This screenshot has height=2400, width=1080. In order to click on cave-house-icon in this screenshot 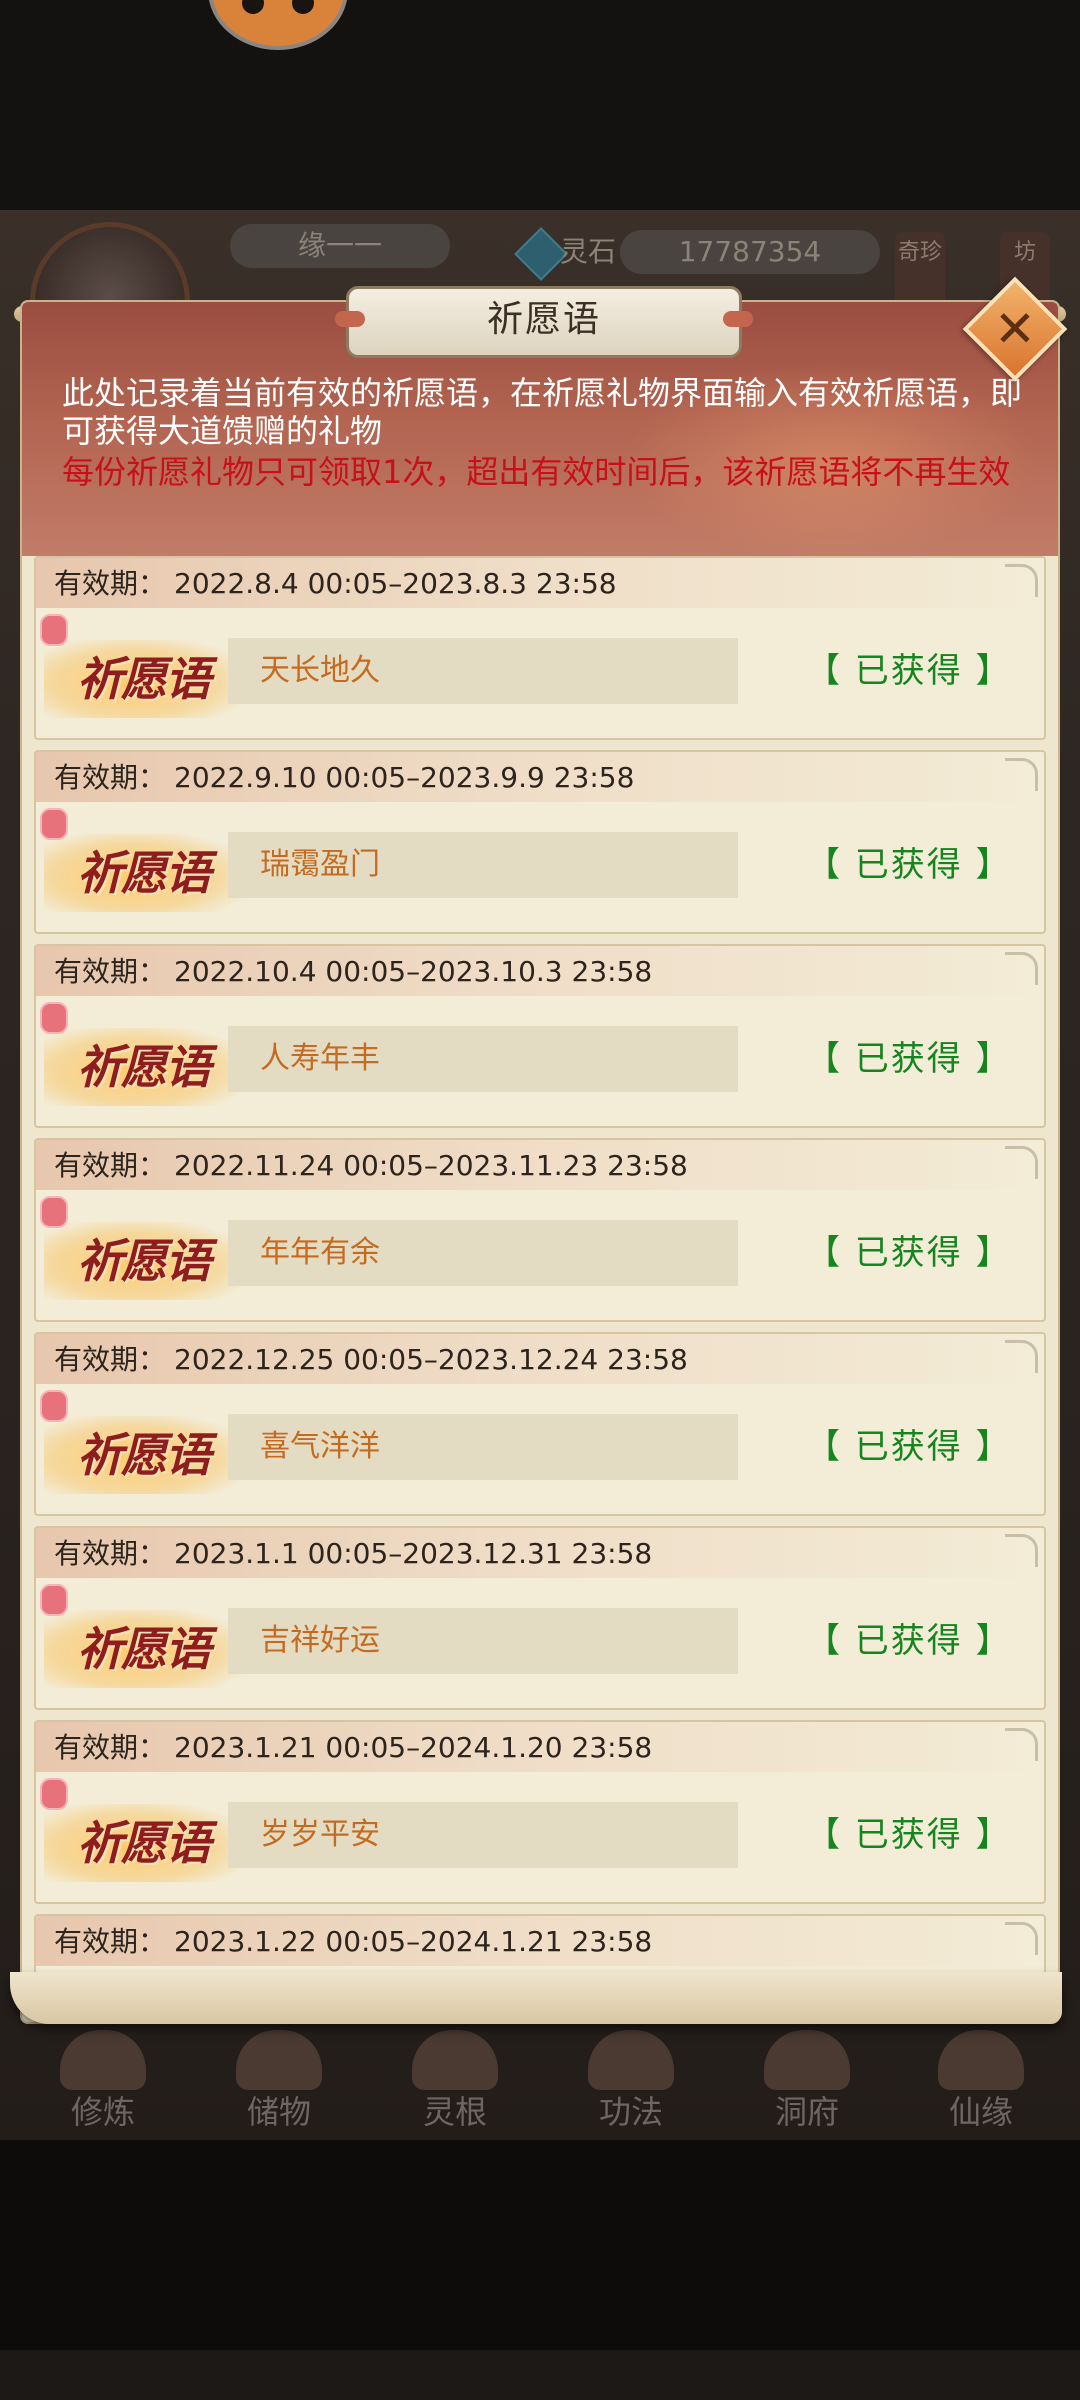, I will do `click(807, 2060)`.